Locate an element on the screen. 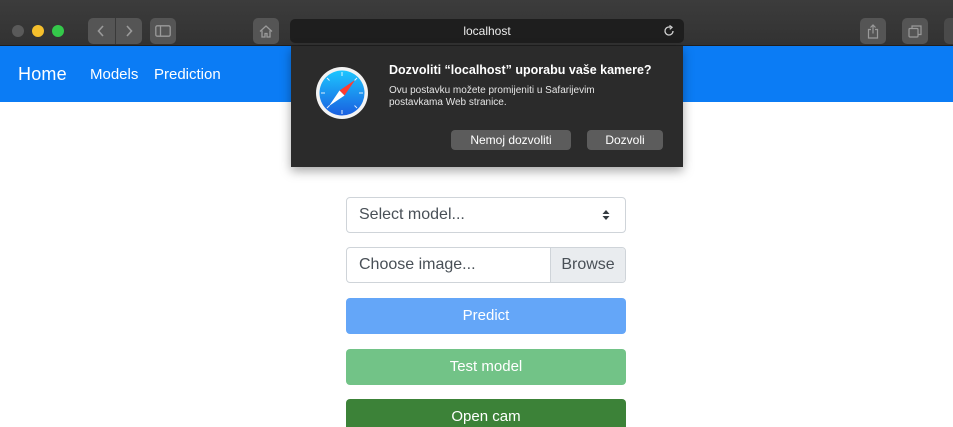 Image resolution: width=953 pixels, height=427 pixels. navbar-brand-home: Home is located at coordinates (42, 74).